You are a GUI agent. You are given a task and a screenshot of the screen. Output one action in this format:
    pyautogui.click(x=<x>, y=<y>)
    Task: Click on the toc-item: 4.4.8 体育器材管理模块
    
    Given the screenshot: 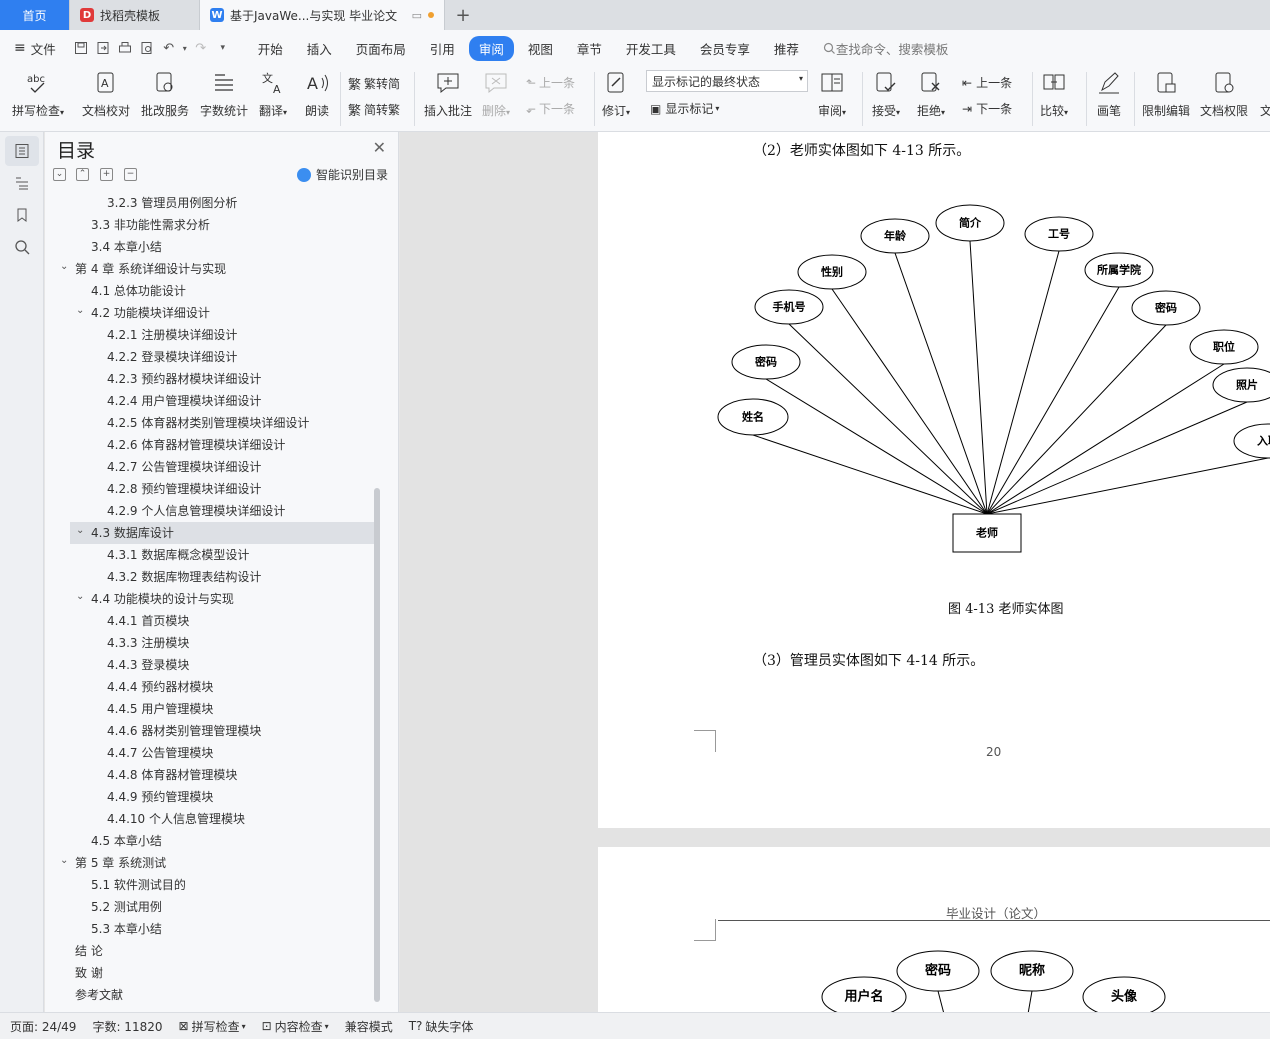 What is the action you would take?
    pyautogui.click(x=210, y=775)
    